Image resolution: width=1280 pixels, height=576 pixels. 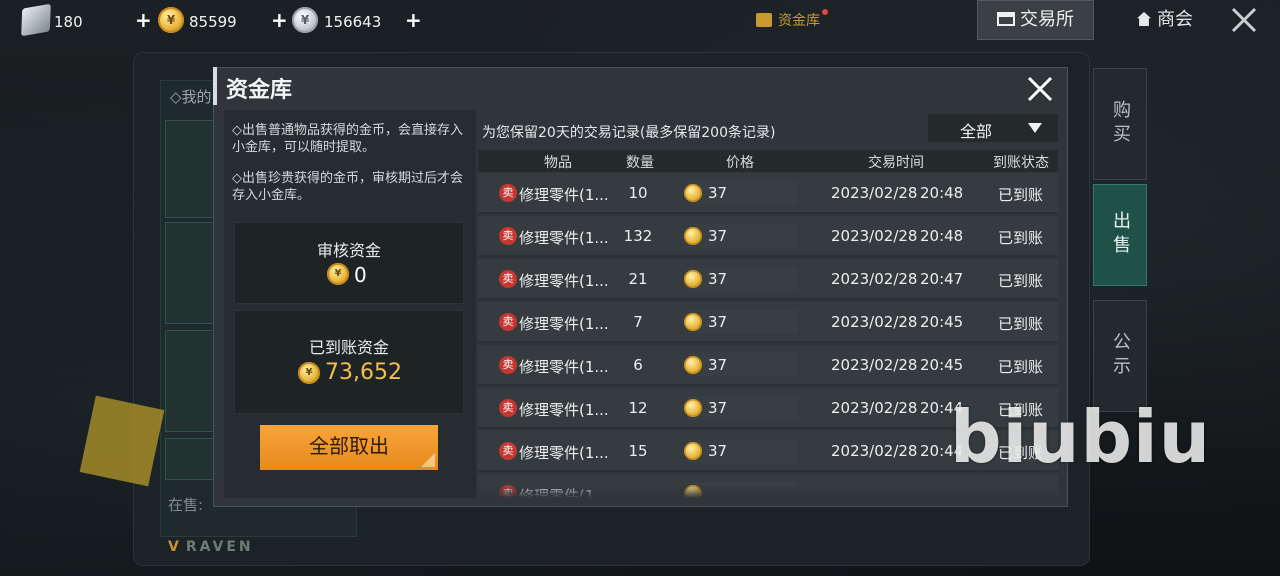 I want to click on gold-count: 85599, so click(x=213, y=22).